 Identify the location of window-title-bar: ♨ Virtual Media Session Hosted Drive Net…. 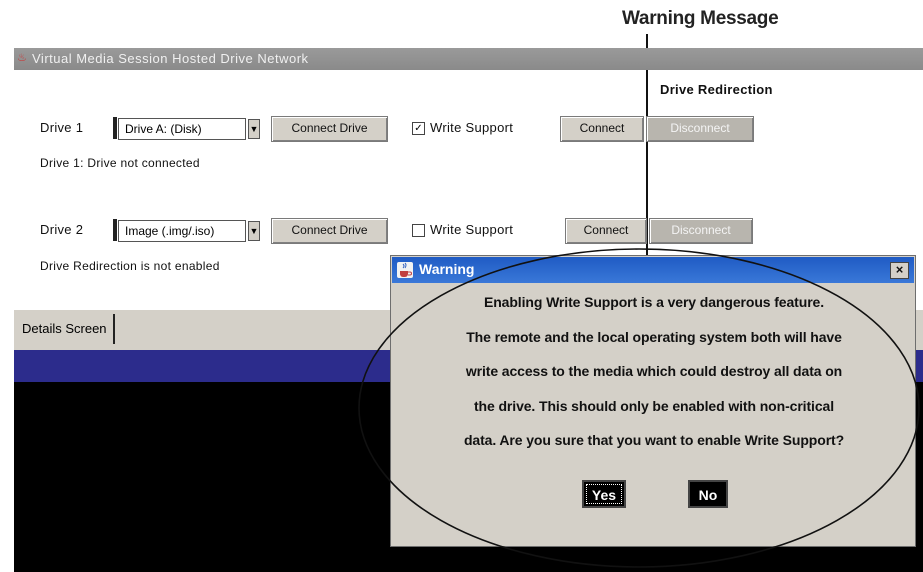
(468, 59).